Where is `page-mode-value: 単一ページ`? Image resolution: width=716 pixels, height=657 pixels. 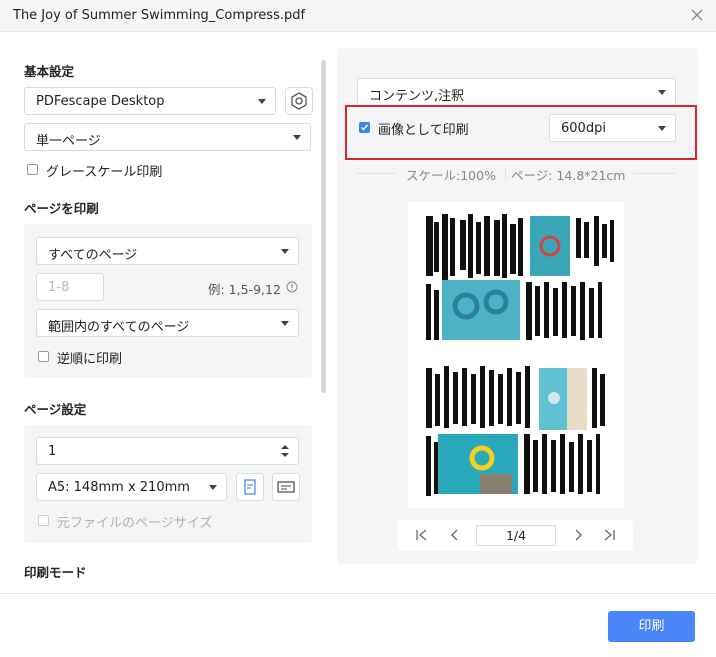
page-mode-value: 単一ページ is located at coordinates (68, 141).